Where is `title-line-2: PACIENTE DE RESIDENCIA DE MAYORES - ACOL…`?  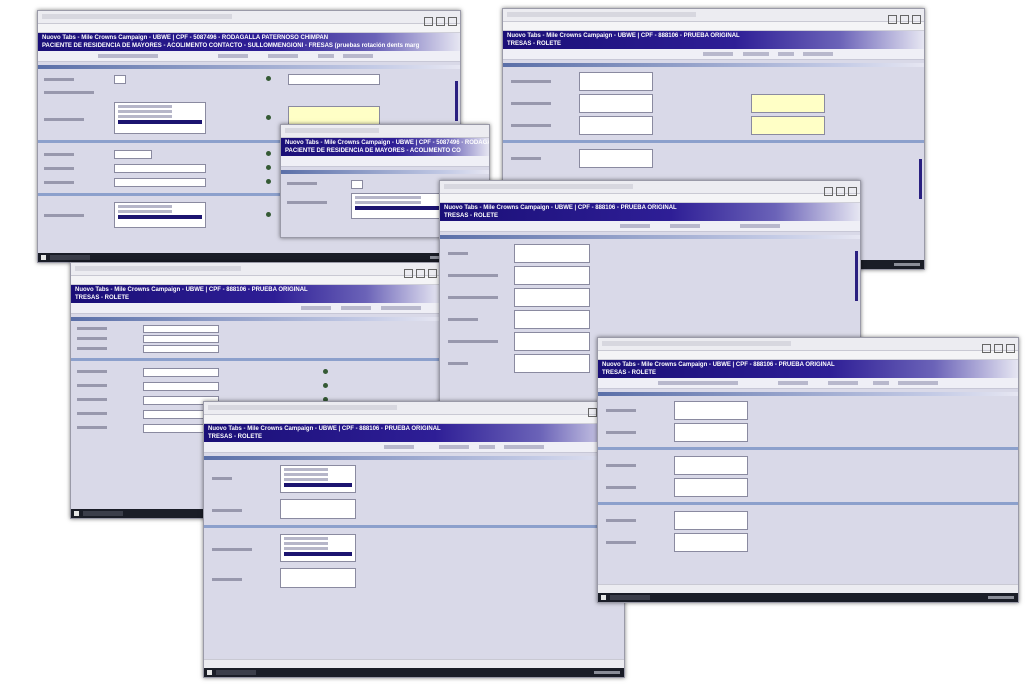
title-line-2: PACIENTE DE RESIDENCIA DE MAYORES - ACOL… is located at coordinates (231, 46).